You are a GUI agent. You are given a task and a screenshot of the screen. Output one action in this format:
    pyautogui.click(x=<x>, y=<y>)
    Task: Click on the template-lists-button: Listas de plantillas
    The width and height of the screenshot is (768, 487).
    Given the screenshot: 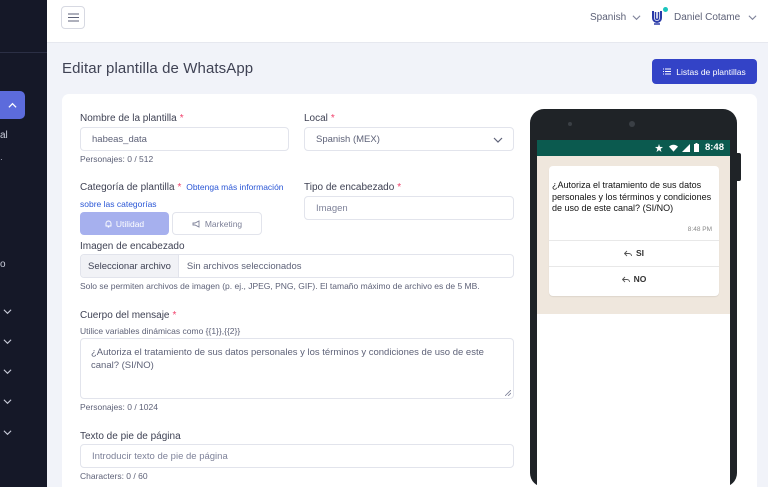 What is the action you would take?
    pyautogui.click(x=704, y=71)
    